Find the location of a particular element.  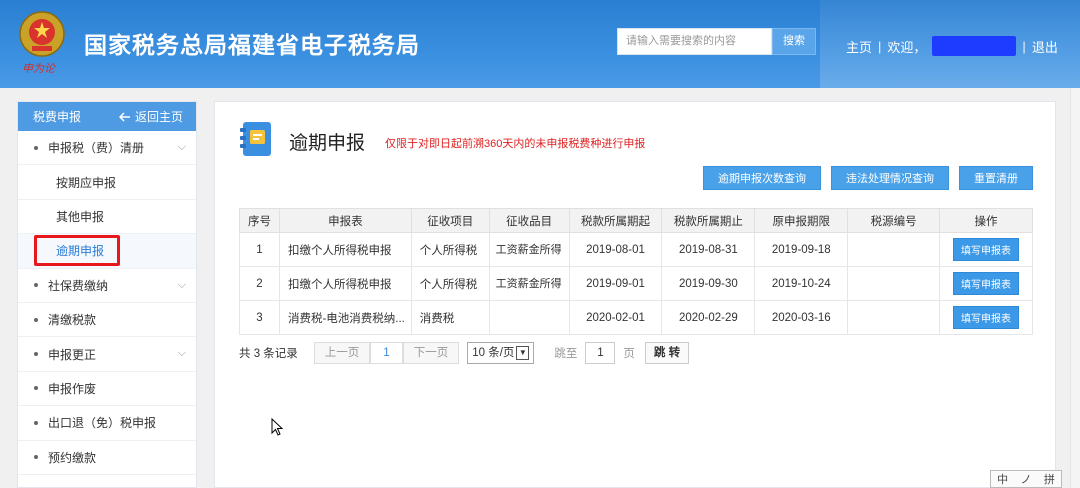

overdue-count-query-button: 逾期申报次数查询 is located at coordinates (762, 178).